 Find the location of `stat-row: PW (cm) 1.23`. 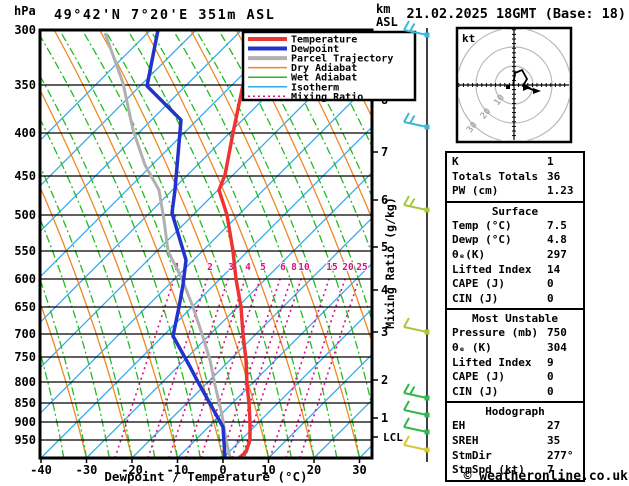

stat-row: PW (cm) 1.23 is located at coordinates (515, 191).